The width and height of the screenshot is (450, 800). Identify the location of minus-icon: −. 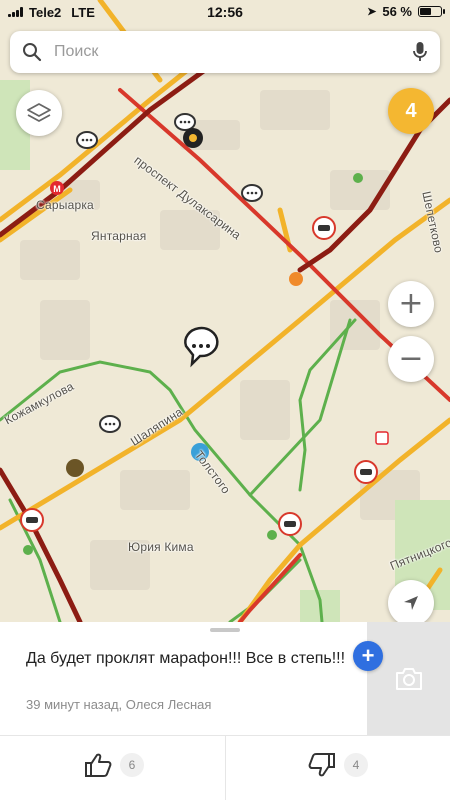
(411, 358).